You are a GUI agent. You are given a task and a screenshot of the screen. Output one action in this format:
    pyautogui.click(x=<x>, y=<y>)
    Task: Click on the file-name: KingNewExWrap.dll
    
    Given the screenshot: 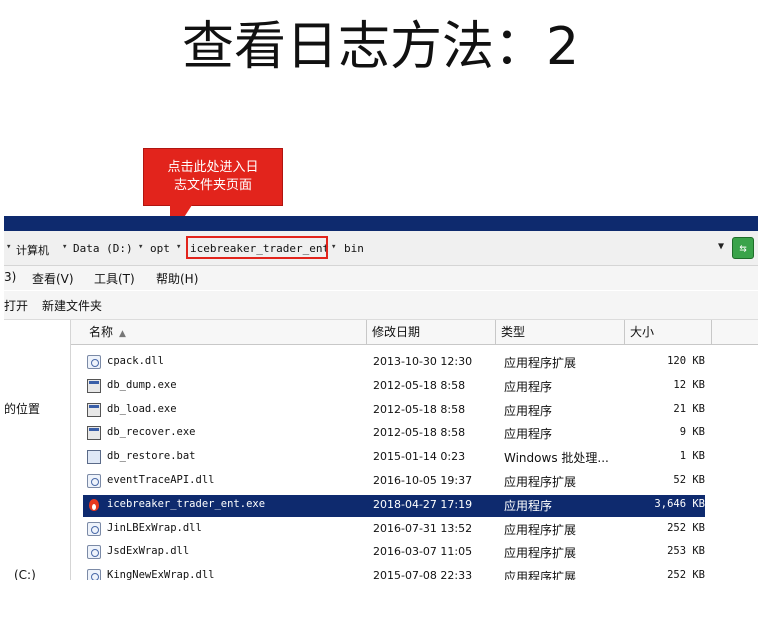 What is the action you would take?
    pyautogui.click(x=161, y=574)
    